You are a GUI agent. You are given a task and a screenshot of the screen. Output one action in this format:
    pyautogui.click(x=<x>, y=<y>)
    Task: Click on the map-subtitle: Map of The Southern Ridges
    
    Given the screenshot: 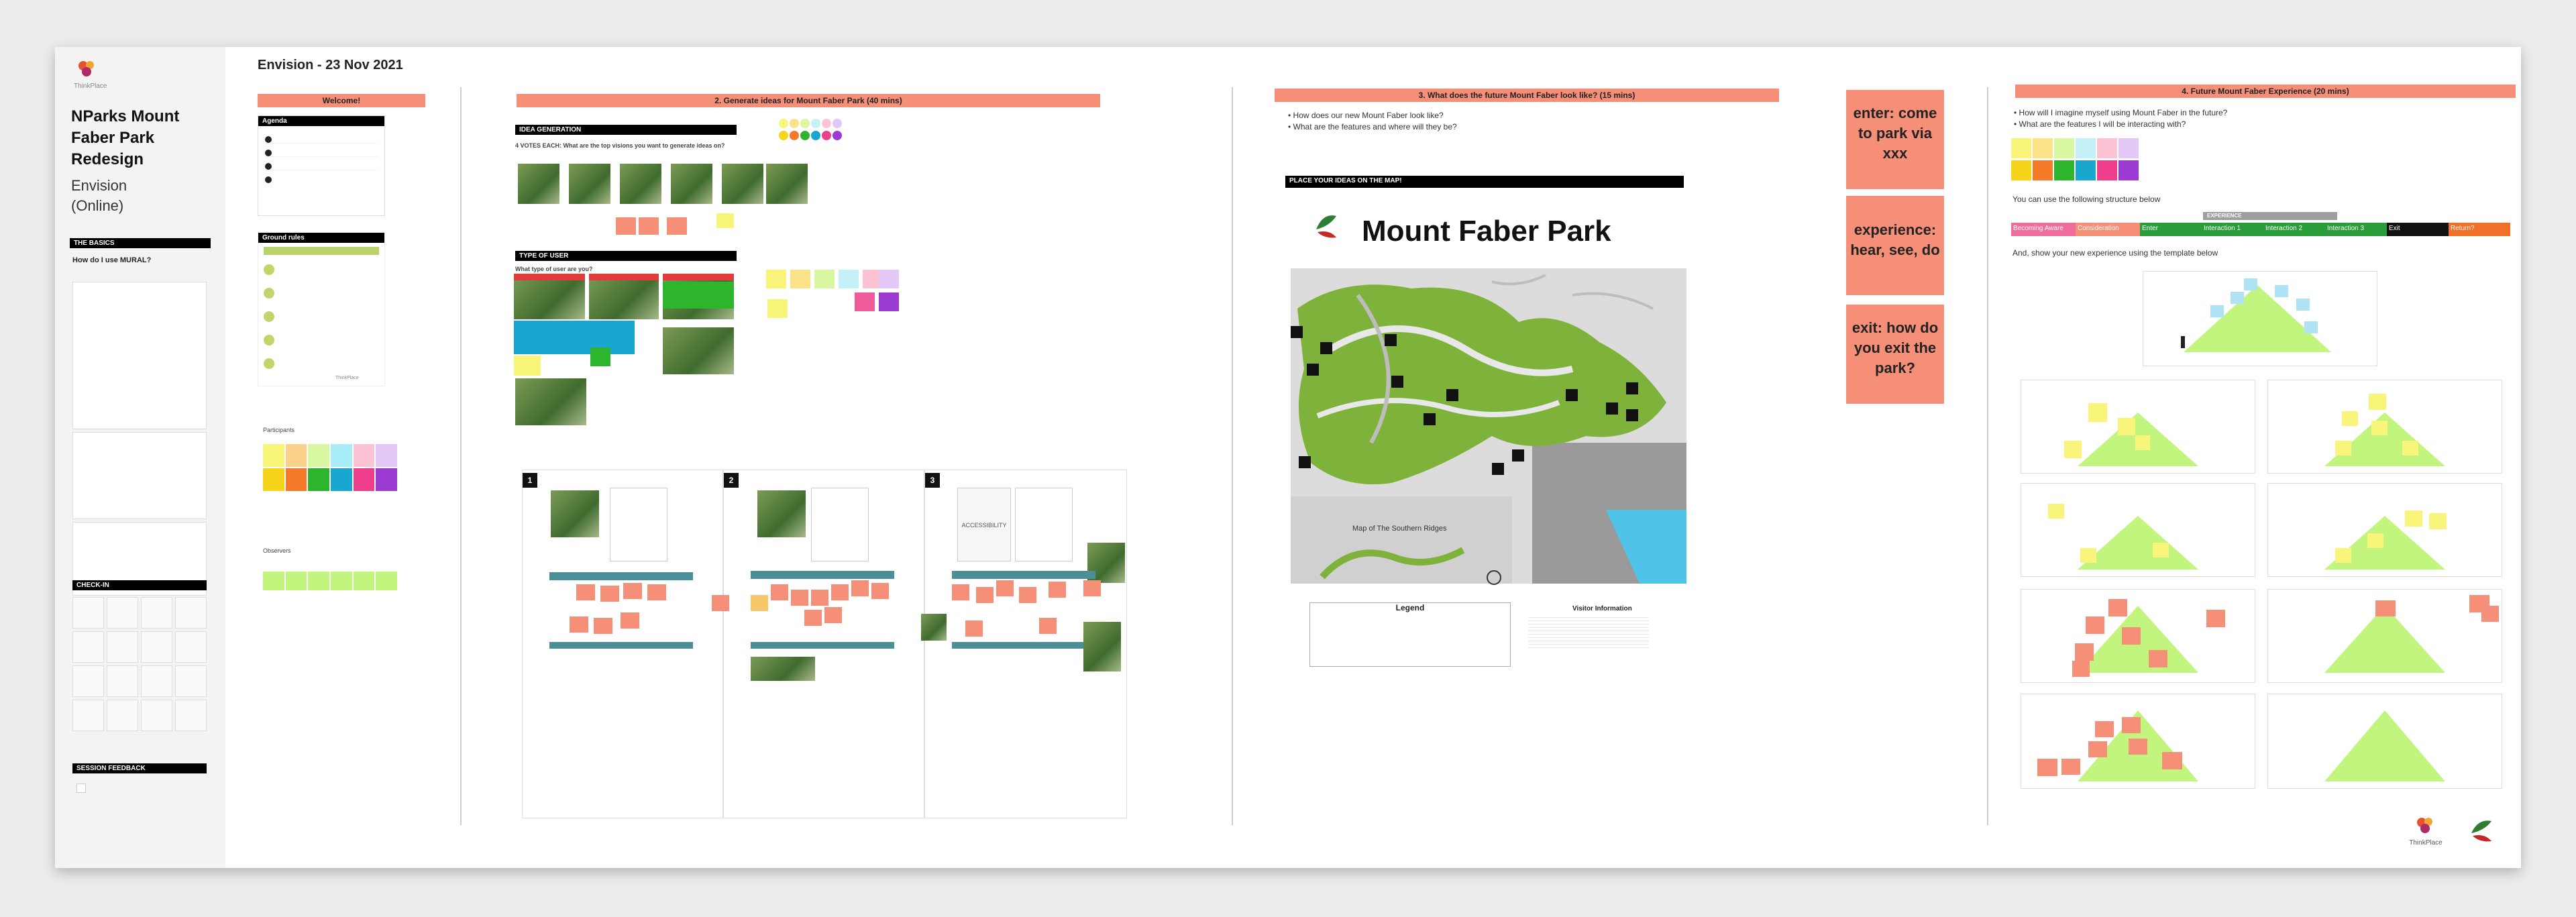 What is the action you would take?
    pyautogui.click(x=1399, y=529)
    